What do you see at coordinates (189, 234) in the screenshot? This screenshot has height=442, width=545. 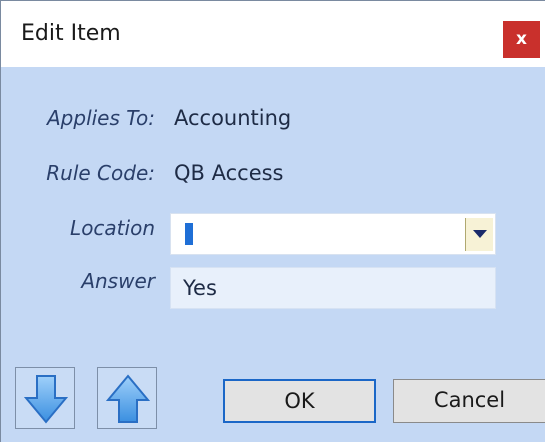 I see `text-caret` at bounding box center [189, 234].